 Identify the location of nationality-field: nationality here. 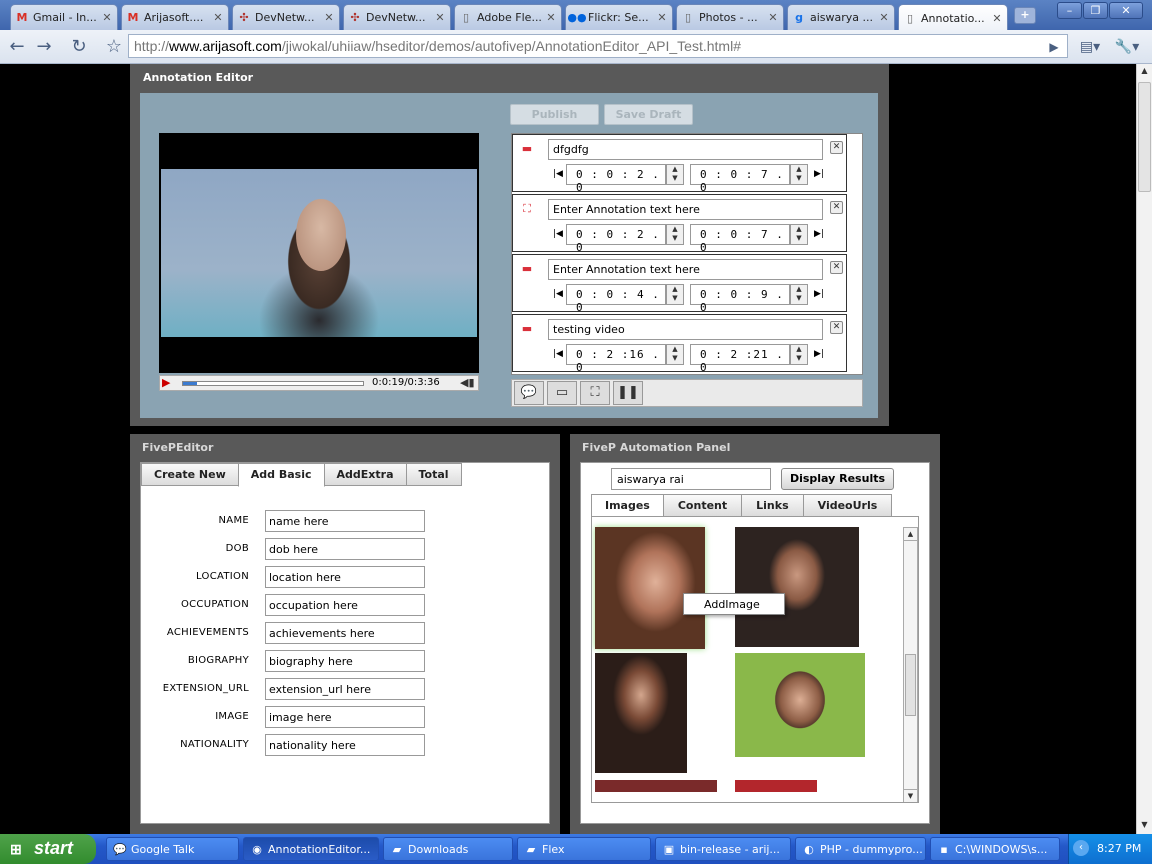
(345, 745).